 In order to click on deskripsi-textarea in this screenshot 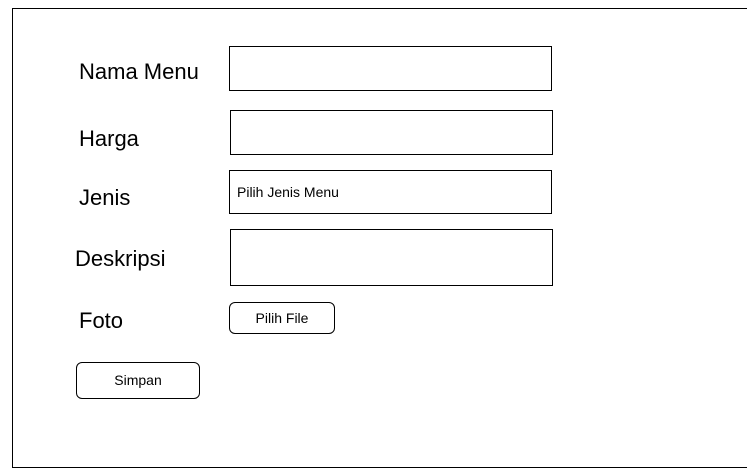, I will do `click(391, 257)`.